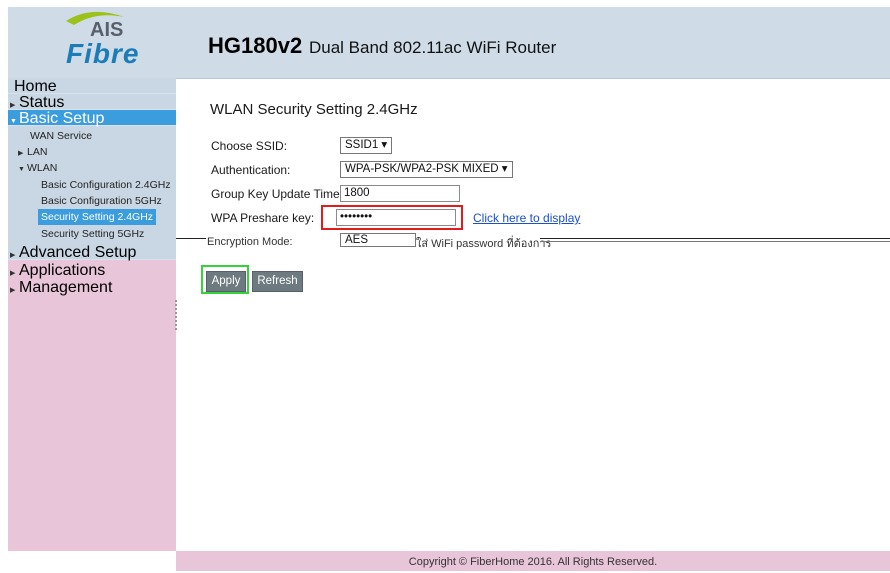 The width and height of the screenshot is (890, 573). What do you see at coordinates (62, 118) in the screenshot?
I see `sidebar-item-label: Basic Setup` at bounding box center [62, 118].